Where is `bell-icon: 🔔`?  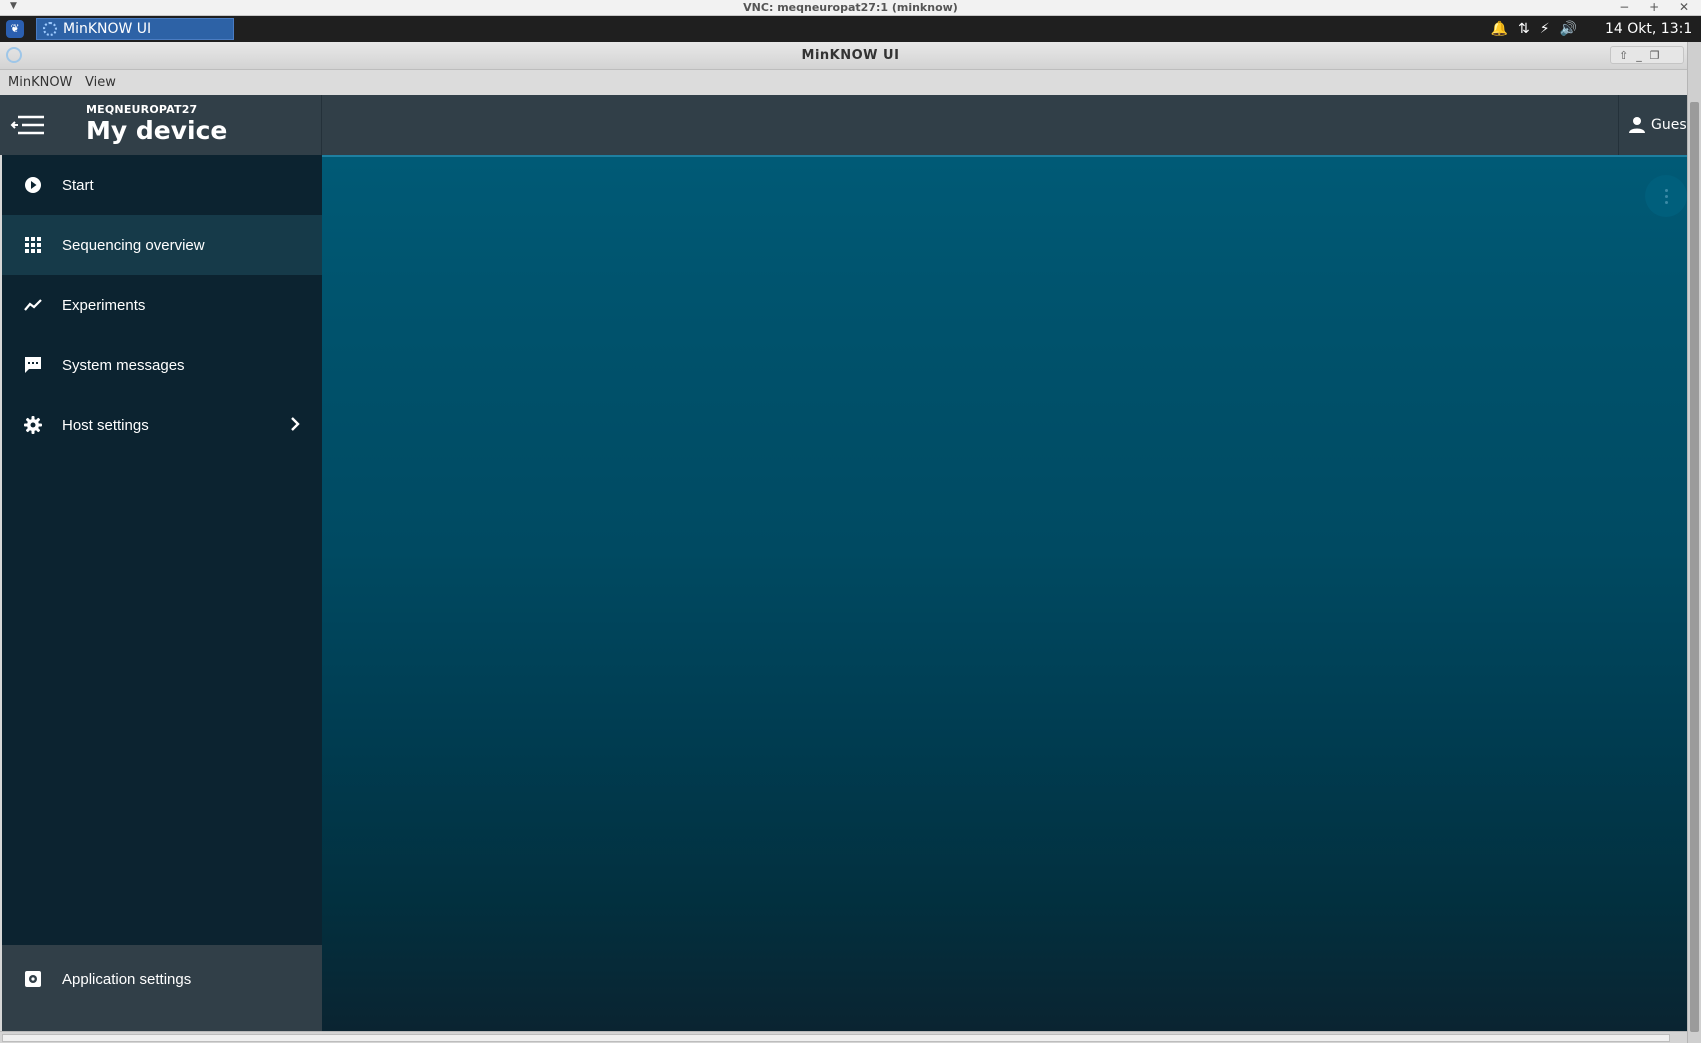
bell-icon: 🔔 is located at coordinates (1499, 29).